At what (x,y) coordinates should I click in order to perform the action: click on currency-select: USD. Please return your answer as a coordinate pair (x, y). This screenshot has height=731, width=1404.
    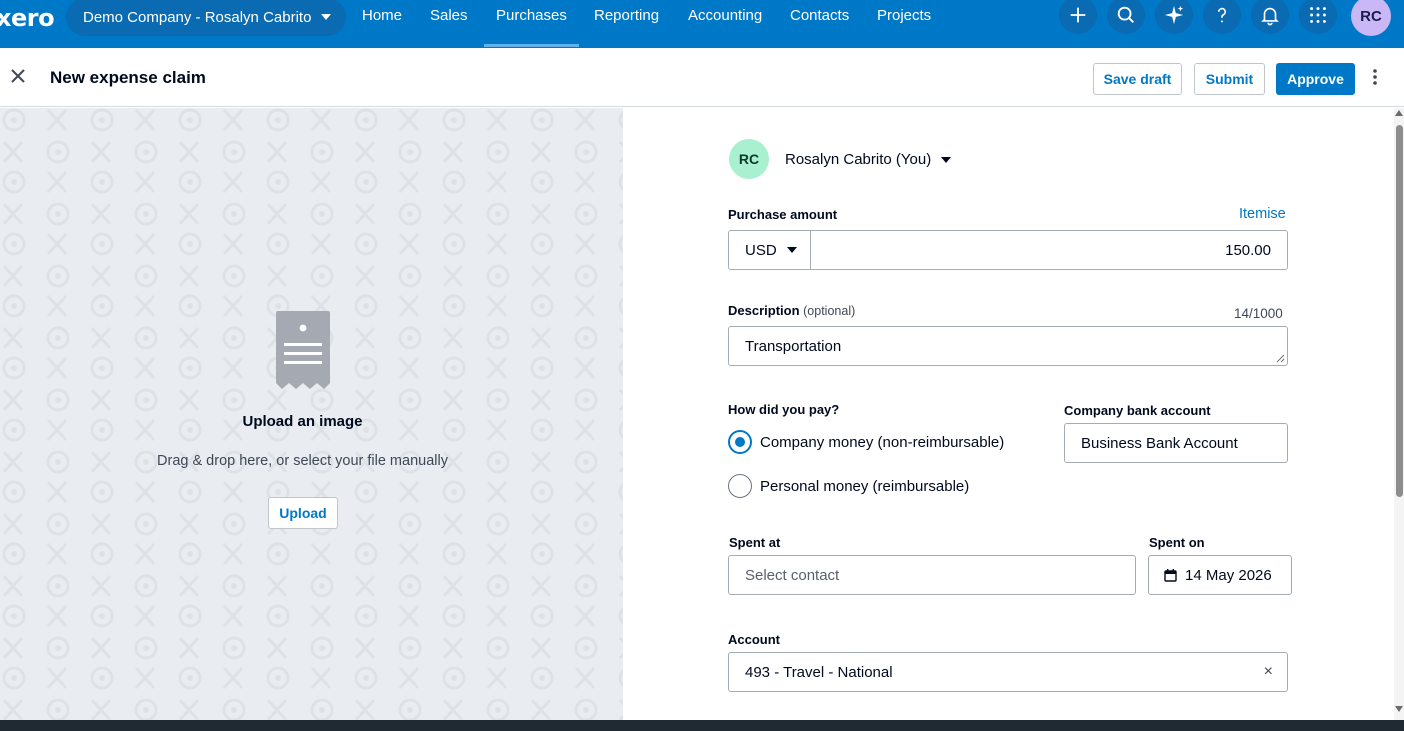
    Looking at the image, I should click on (769, 250).